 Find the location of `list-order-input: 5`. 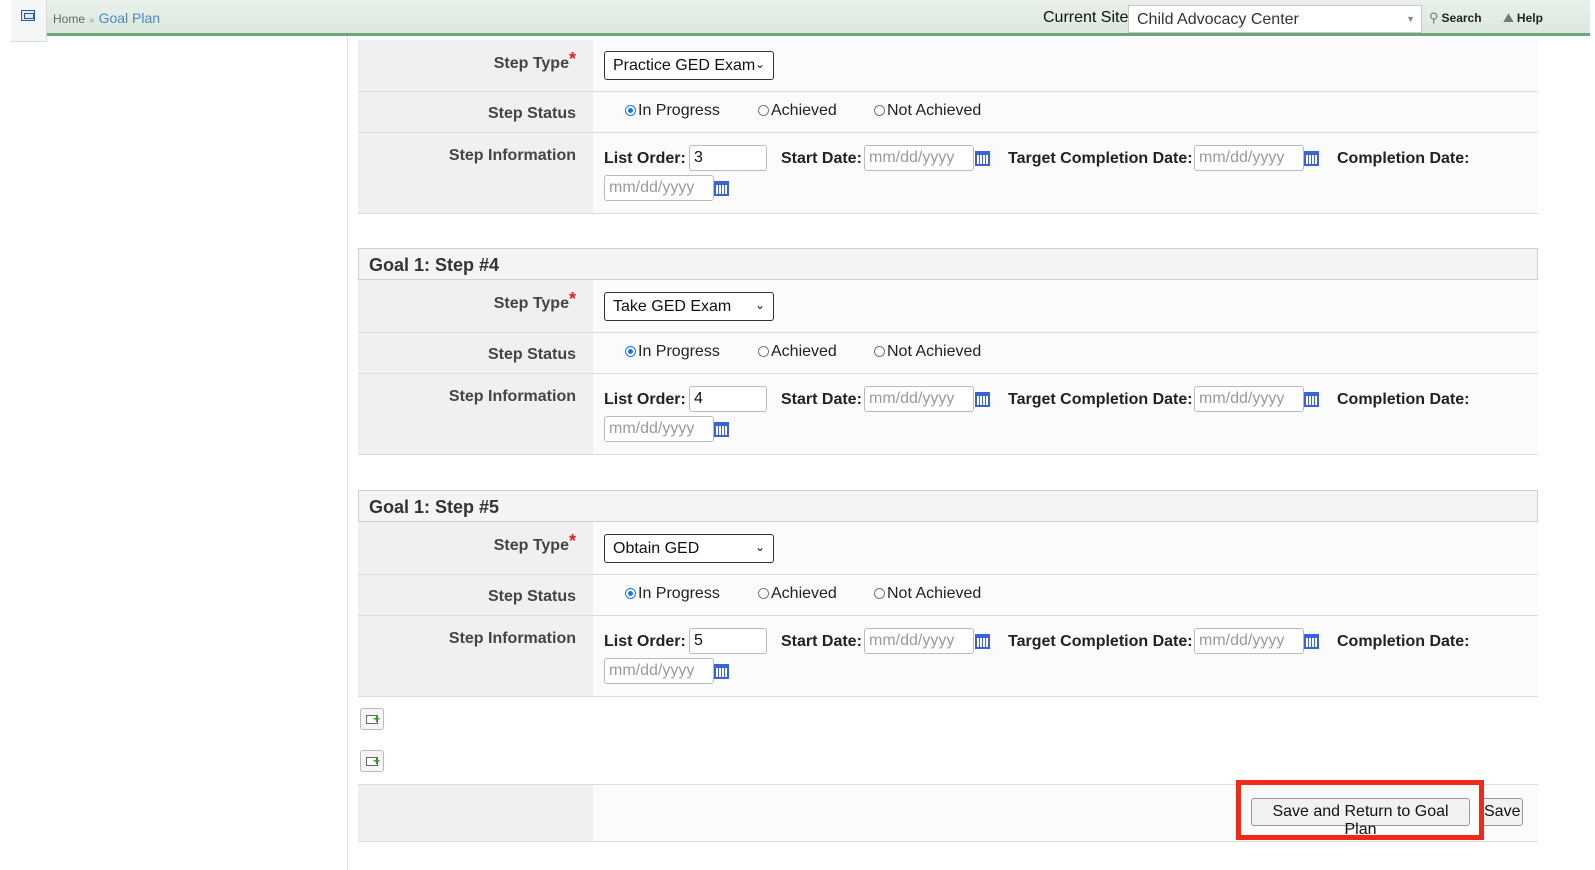

list-order-input: 5 is located at coordinates (728, 641).